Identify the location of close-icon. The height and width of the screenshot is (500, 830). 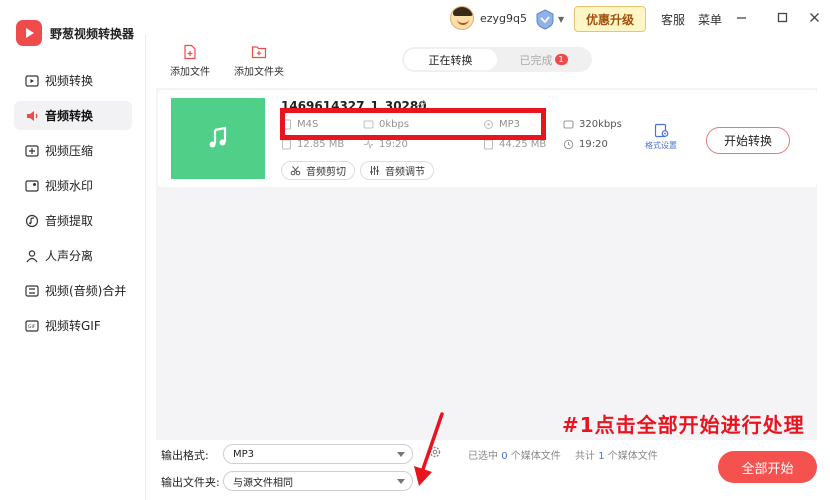
(814, 17).